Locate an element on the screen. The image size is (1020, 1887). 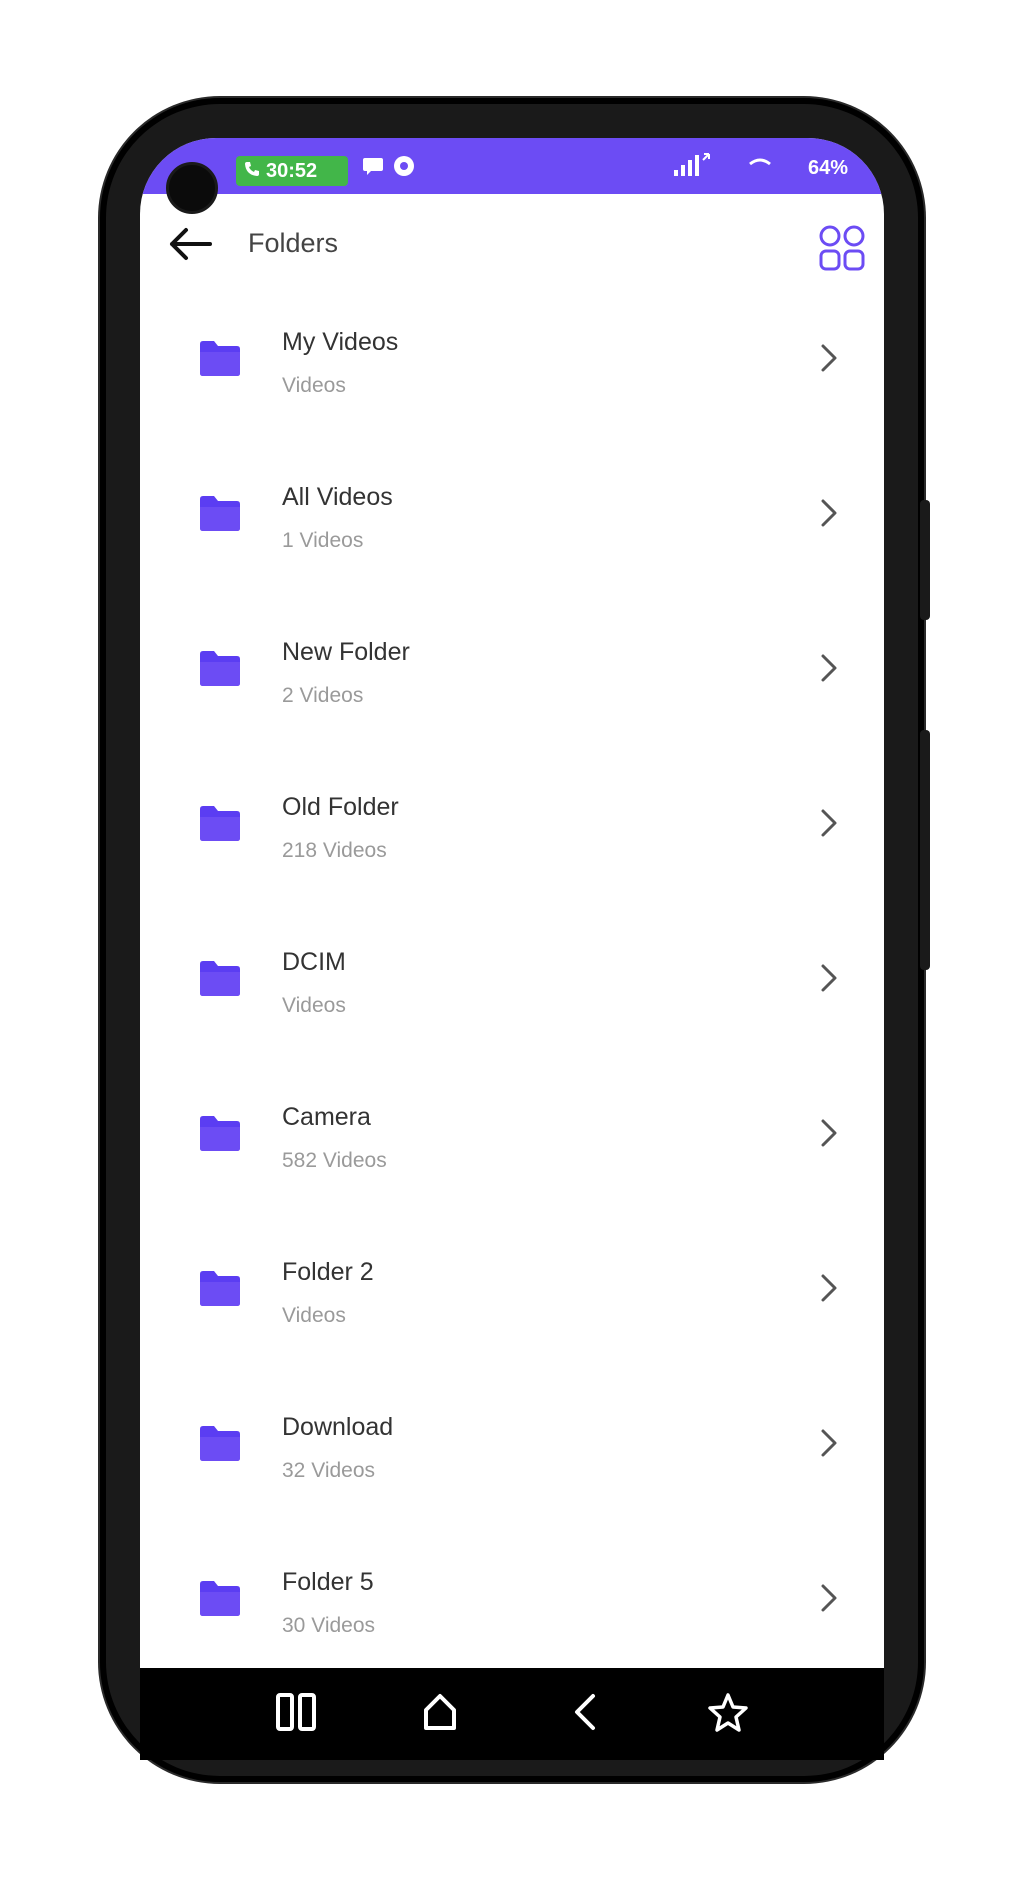
notification-icons is located at coordinates (389, 168).